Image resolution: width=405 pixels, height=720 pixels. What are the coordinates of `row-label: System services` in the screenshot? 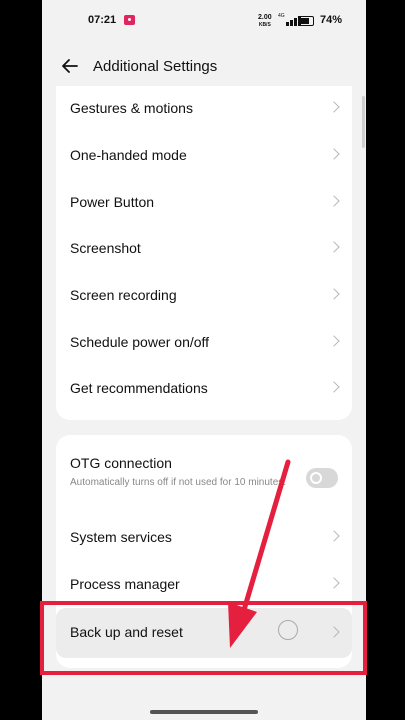 It's located at (121, 537).